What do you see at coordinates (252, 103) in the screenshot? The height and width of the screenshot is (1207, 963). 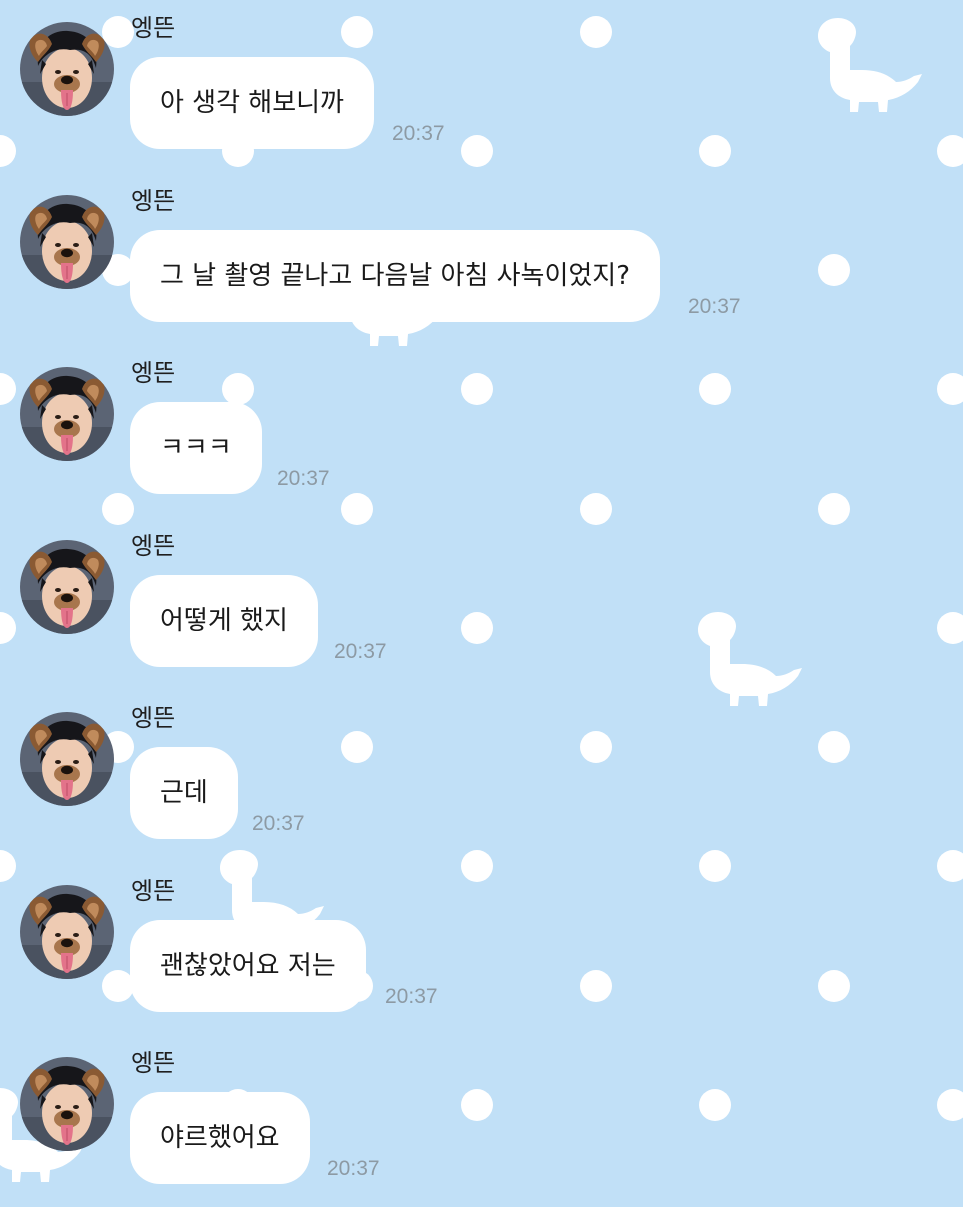 I see `message-bubble: 아 생각 해보니까` at bounding box center [252, 103].